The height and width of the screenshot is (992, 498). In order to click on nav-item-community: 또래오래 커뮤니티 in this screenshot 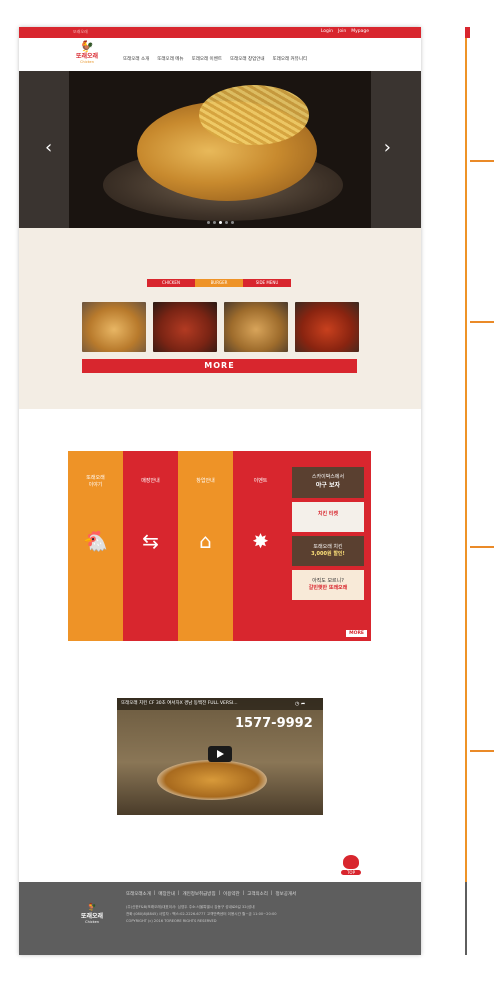, I will do `click(290, 59)`.